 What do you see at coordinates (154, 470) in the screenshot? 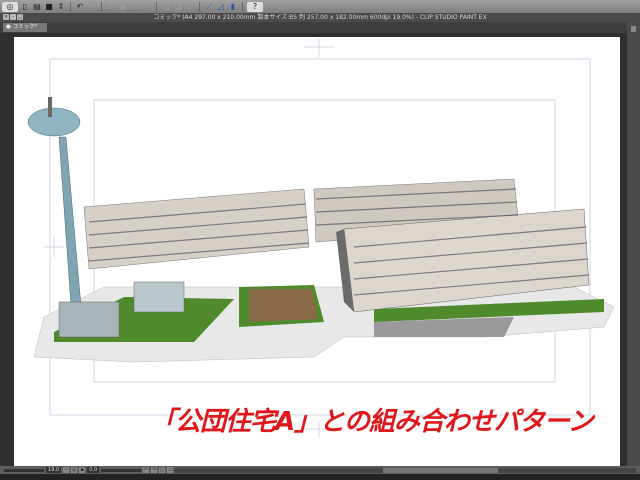
I see `rotate-right-icon: ↷` at bounding box center [154, 470].